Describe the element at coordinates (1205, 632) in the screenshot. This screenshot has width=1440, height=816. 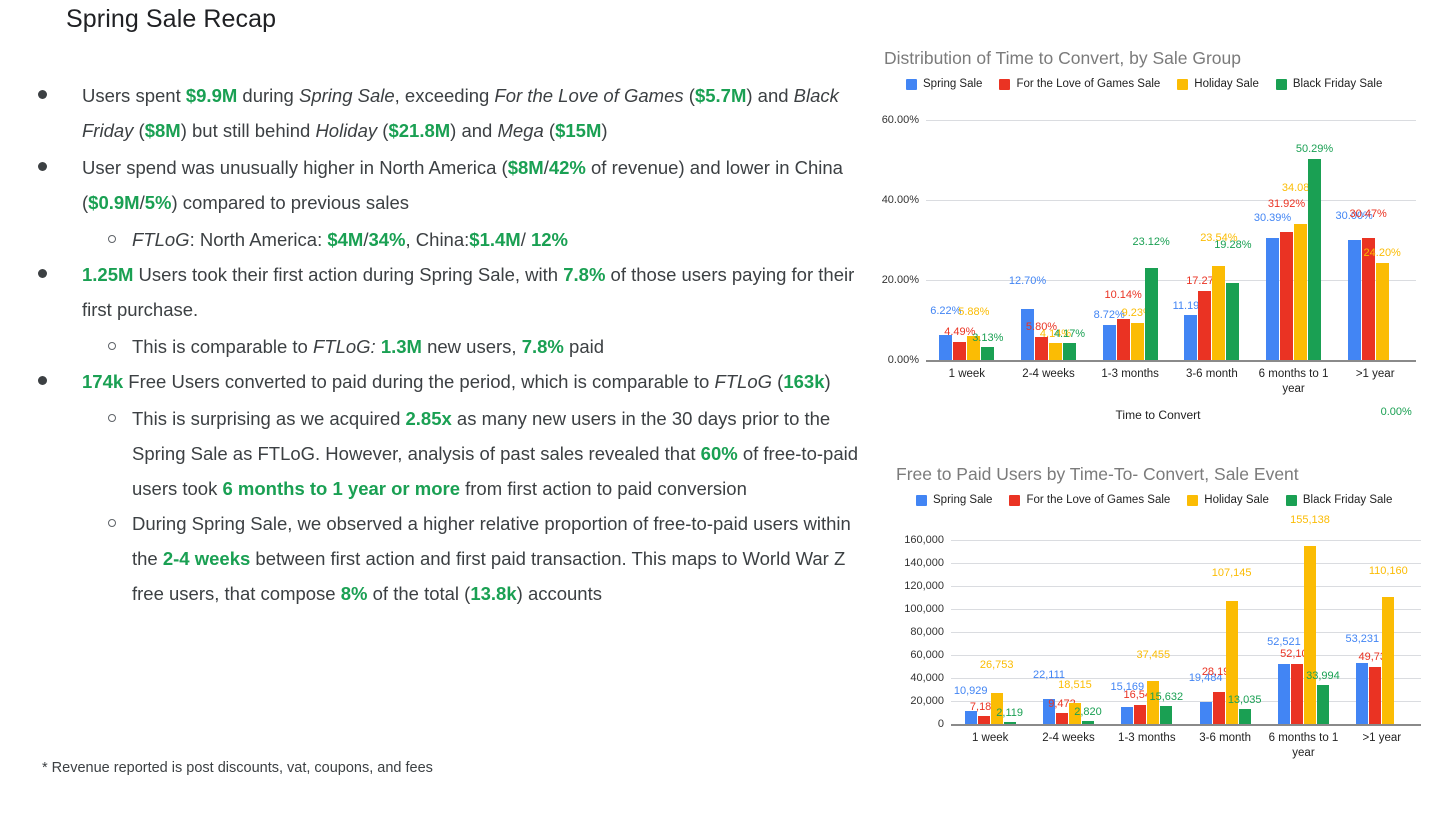
I see `bar-column: 19,484` at that location.